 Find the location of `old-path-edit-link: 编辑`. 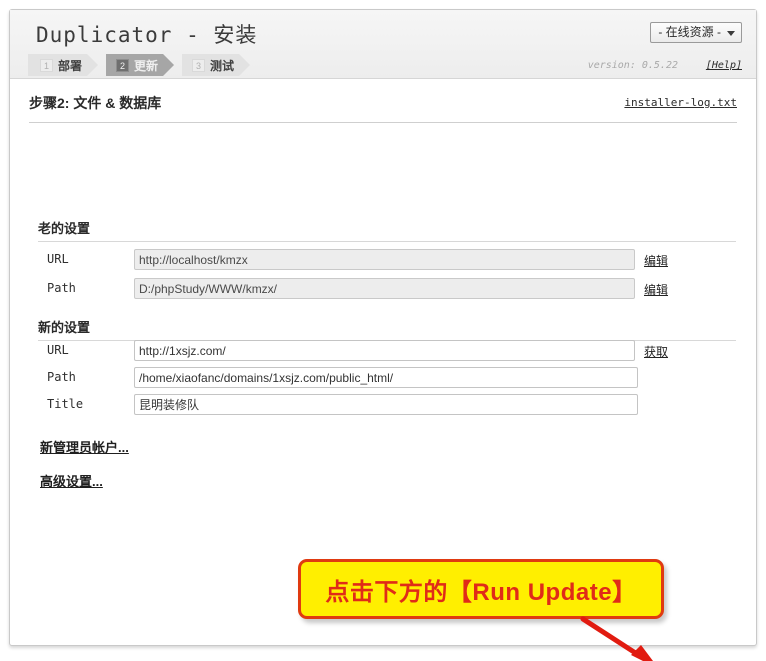

old-path-edit-link: 编辑 is located at coordinates (656, 289).